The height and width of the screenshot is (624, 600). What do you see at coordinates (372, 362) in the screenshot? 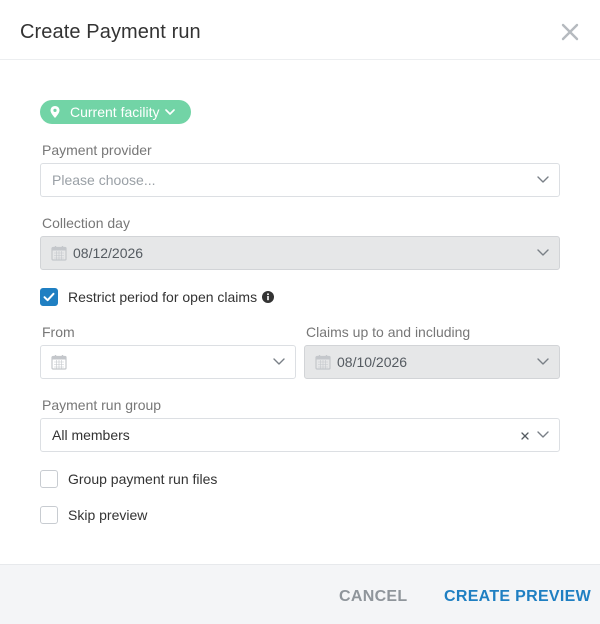
I see `claims-up-to-value: 08/10/2026` at bounding box center [372, 362].